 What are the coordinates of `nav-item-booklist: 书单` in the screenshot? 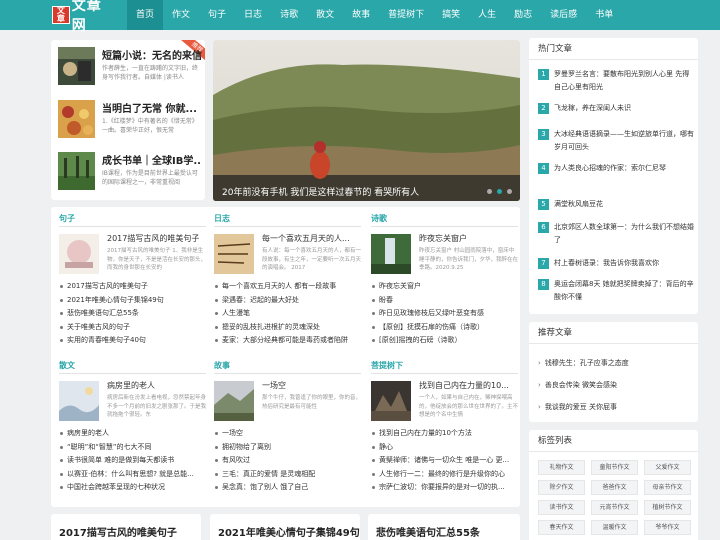 It's located at (604, 15).